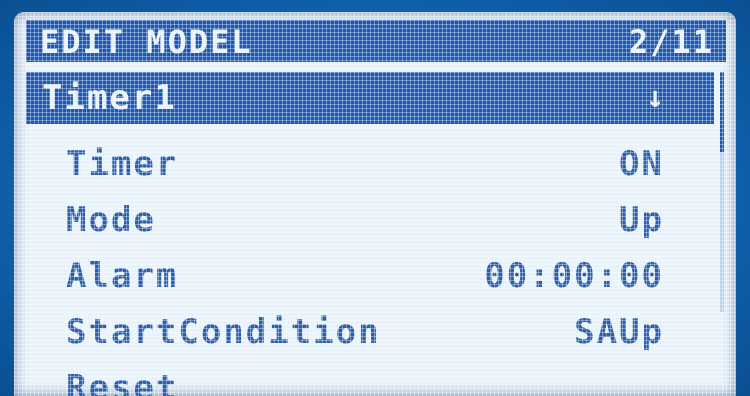  I want to click on setting-label: StartCondition, so click(223, 332).